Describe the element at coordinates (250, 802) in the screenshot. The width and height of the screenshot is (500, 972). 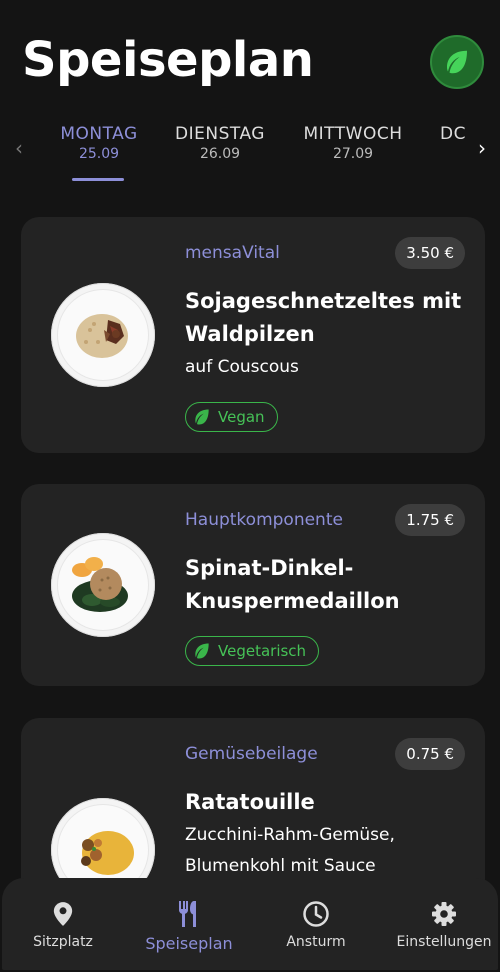
I see `dish-name: Ratatouille` at that location.